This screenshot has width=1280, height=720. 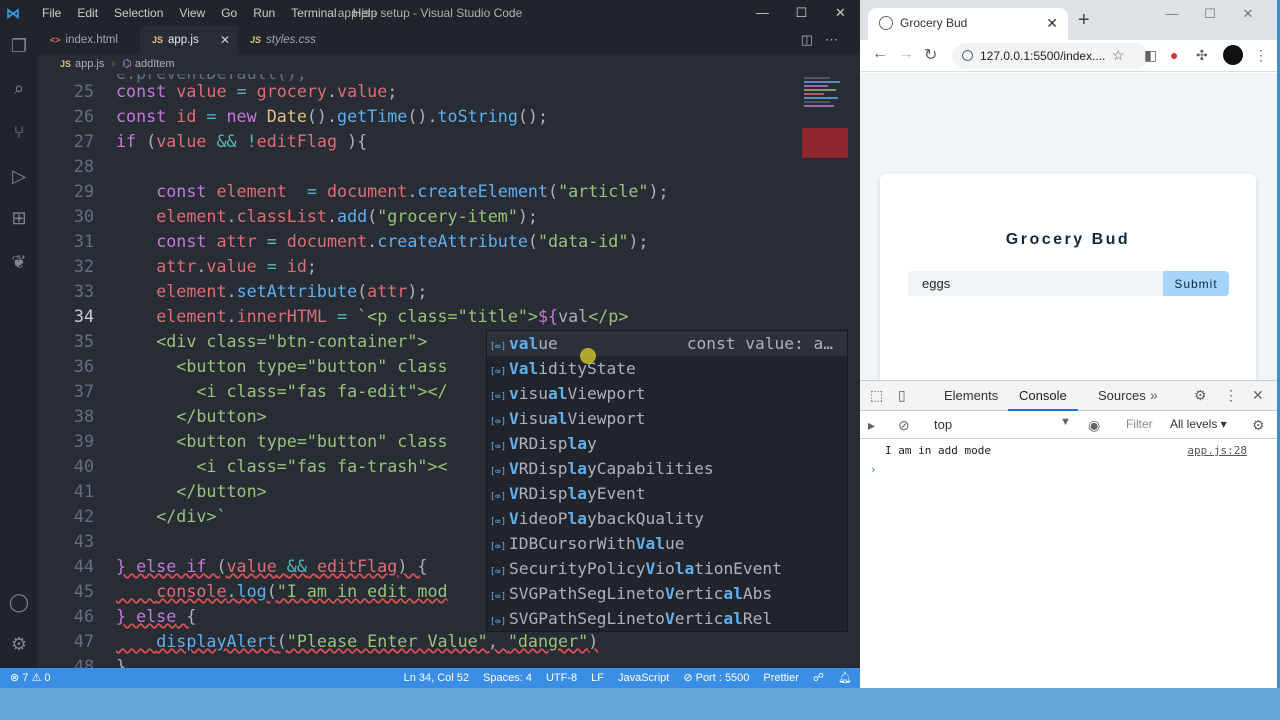 What do you see at coordinates (873, 469) in the screenshot?
I see `console-prompt-icon: ›` at bounding box center [873, 469].